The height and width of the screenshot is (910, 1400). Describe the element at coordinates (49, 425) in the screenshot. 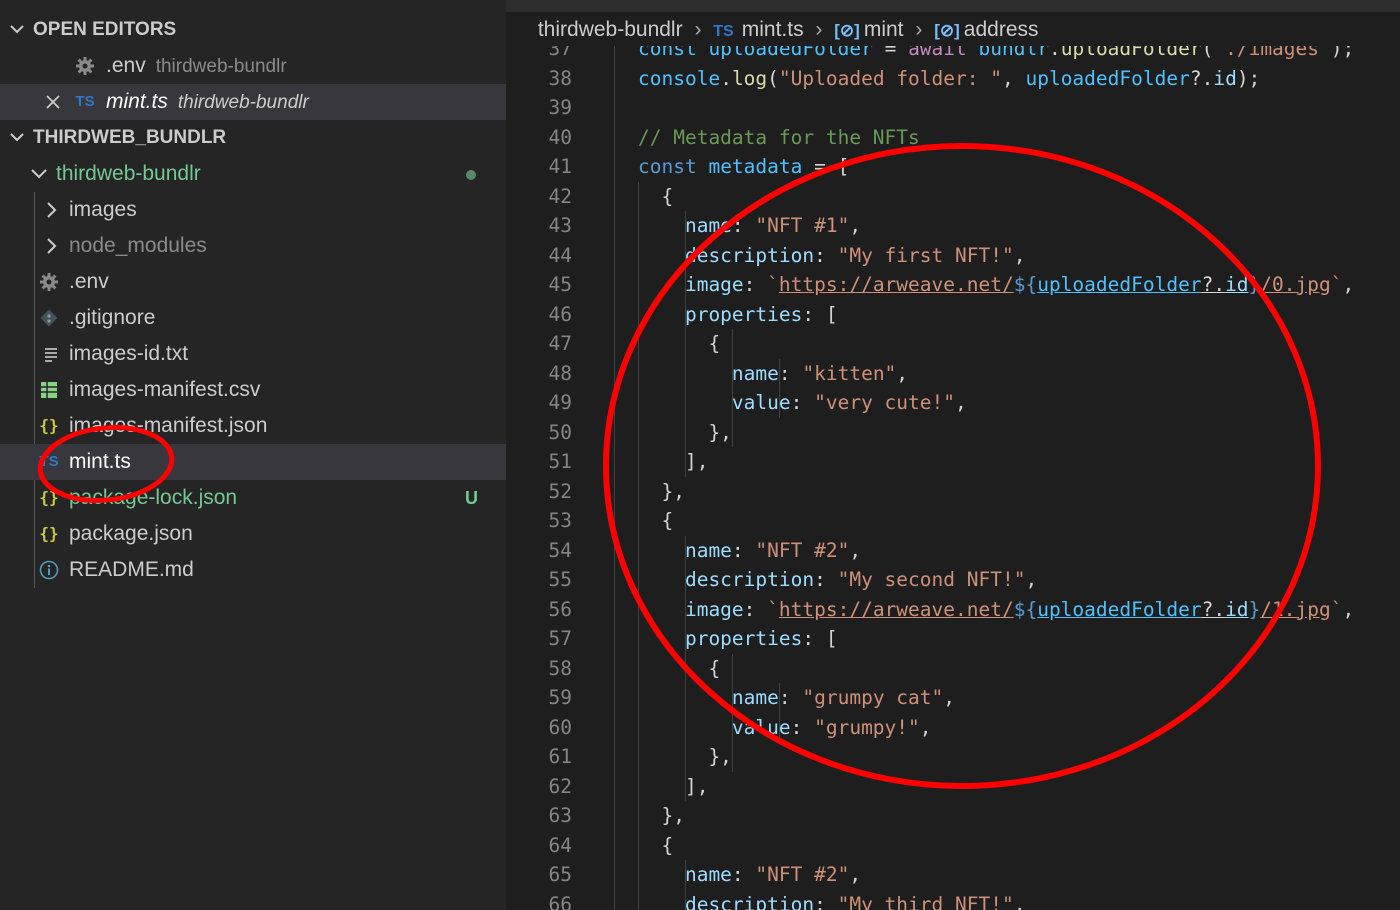

I see `json-file-icon: {}` at that location.